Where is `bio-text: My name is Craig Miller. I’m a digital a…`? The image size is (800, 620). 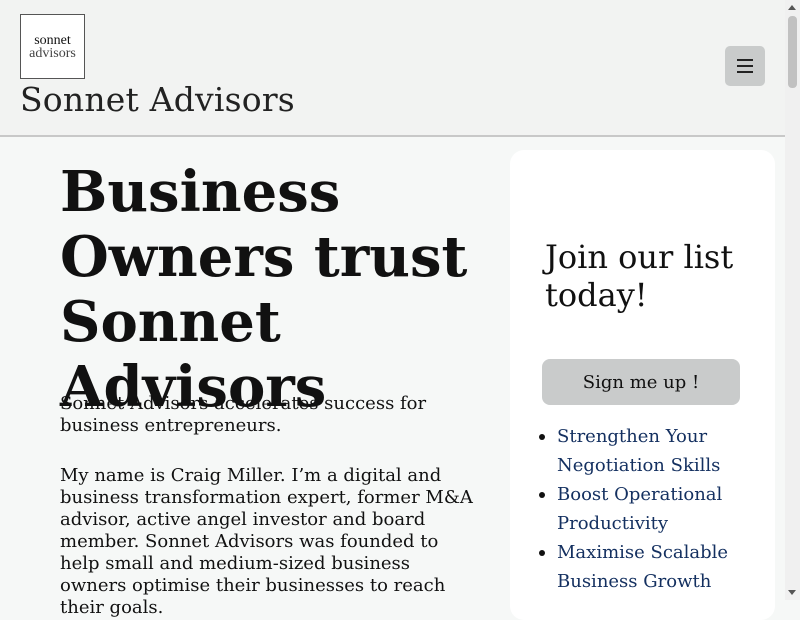 bio-text: My name is Craig Miller. I’m a digital a… is located at coordinates (266, 541).